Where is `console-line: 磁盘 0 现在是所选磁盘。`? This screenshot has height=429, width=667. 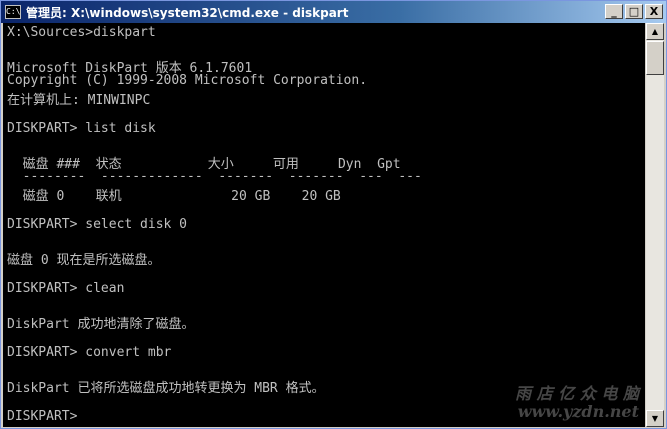
console-line: 磁盘 0 现在是所选磁盘。 is located at coordinates (84, 260).